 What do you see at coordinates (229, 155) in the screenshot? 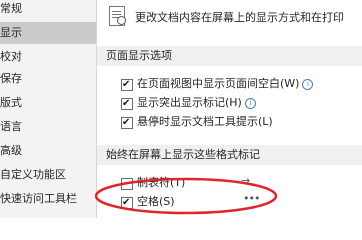
I see `section-header-format-marks: 始终在屏幕上显示这些格式标记` at bounding box center [229, 155].